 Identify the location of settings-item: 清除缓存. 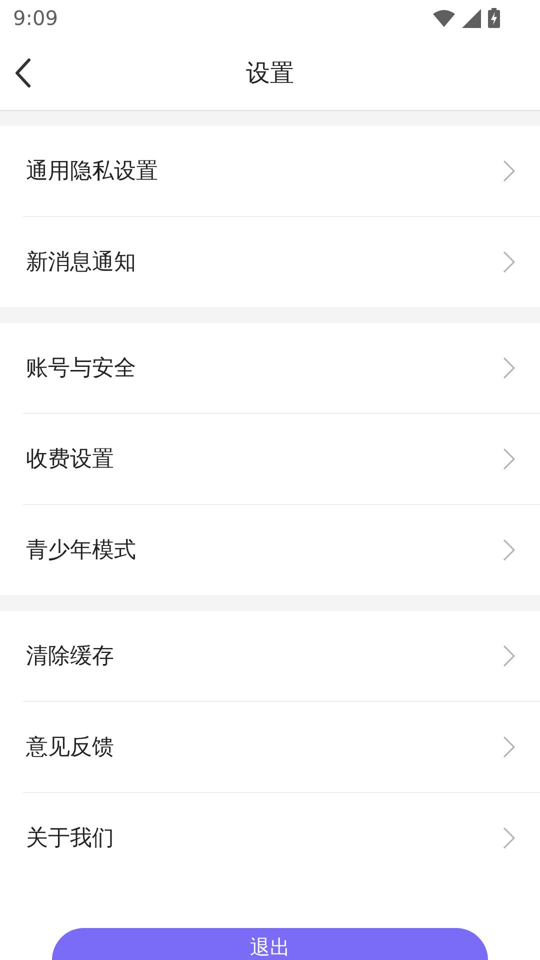
(281, 656).